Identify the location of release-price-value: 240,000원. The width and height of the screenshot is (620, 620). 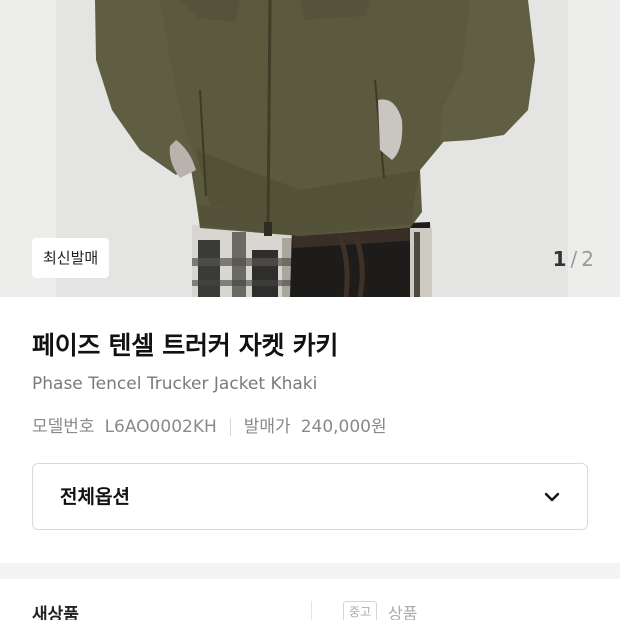
(343, 427).